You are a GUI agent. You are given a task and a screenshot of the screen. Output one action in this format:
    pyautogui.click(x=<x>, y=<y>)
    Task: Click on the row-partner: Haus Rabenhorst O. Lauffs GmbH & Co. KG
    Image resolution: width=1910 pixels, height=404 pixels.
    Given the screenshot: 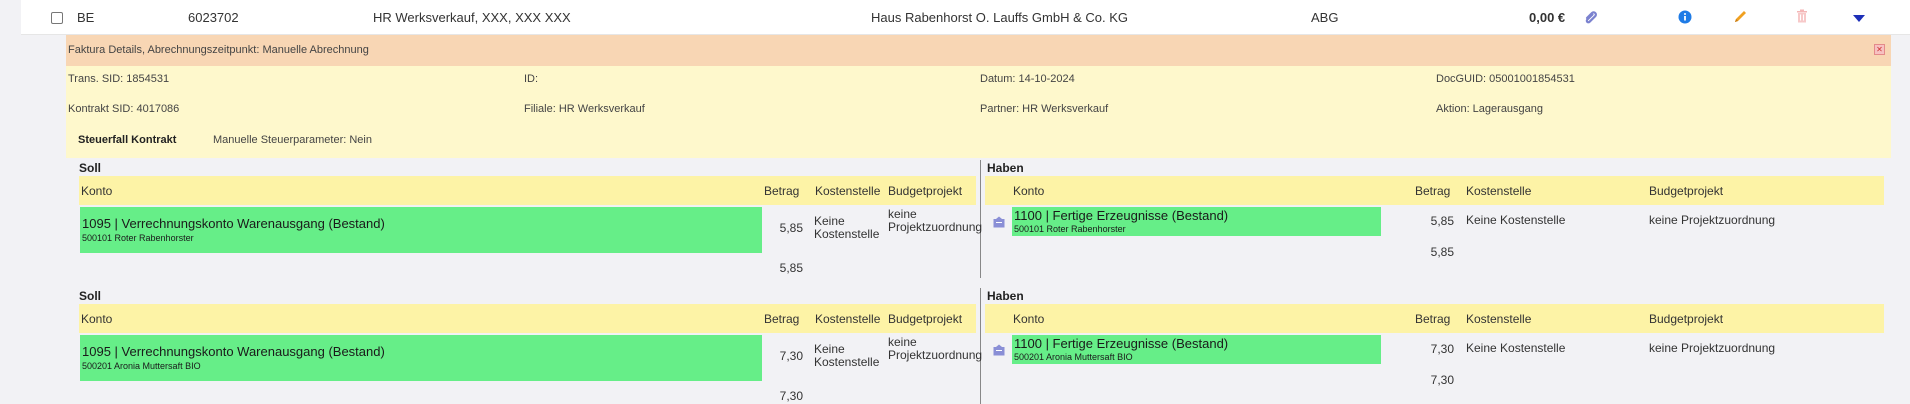 What is the action you would take?
    pyautogui.click(x=999, y=17)
    